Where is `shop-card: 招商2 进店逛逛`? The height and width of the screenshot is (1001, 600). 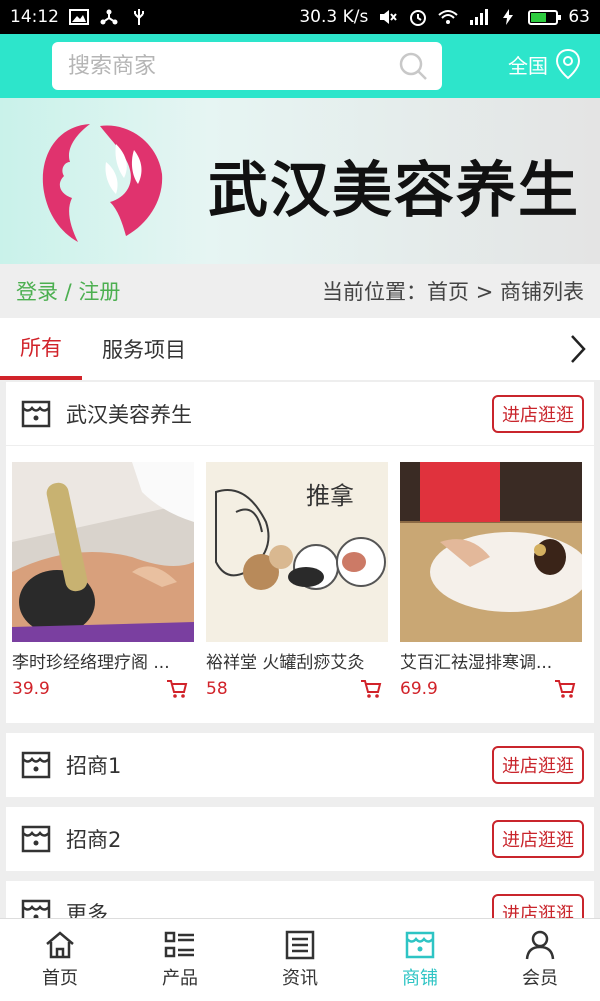
shop-card: 招商2 进店逛逛 is located at coordinates (300, 839).